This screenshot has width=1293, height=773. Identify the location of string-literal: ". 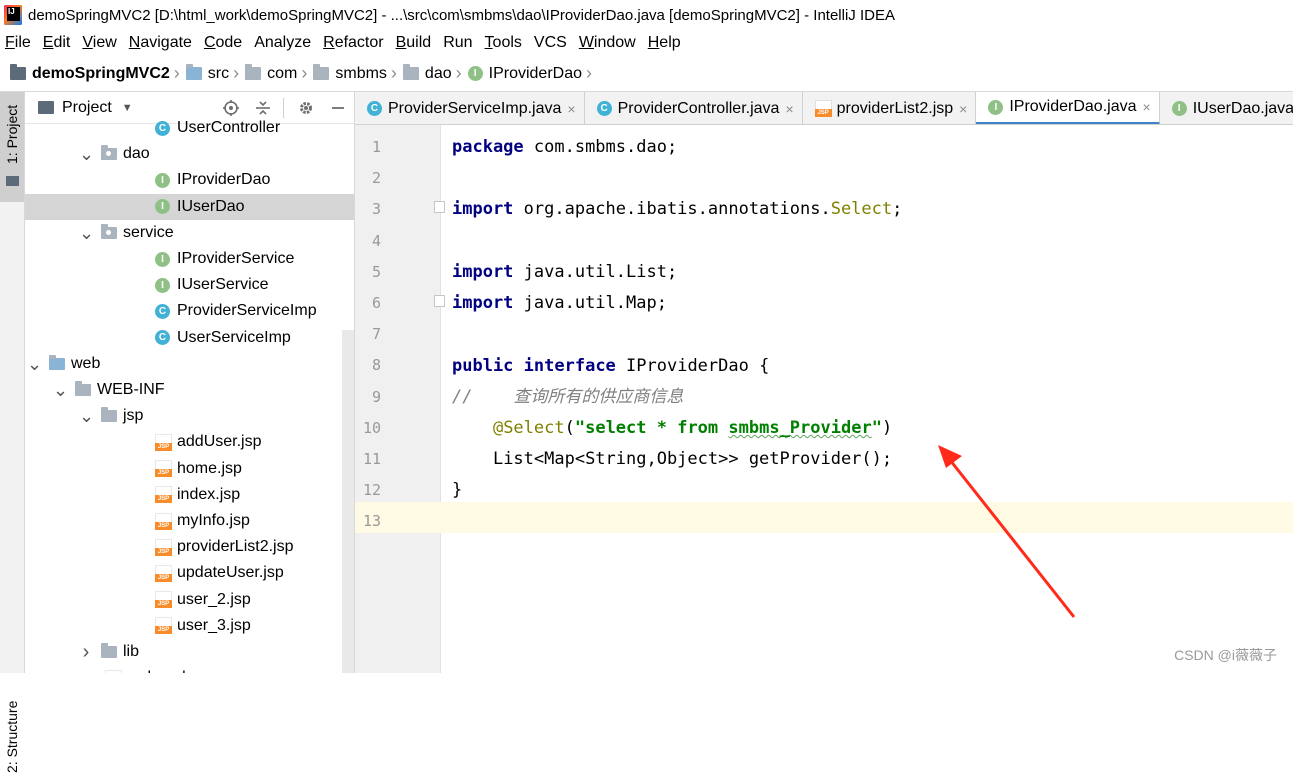
(876, 428).